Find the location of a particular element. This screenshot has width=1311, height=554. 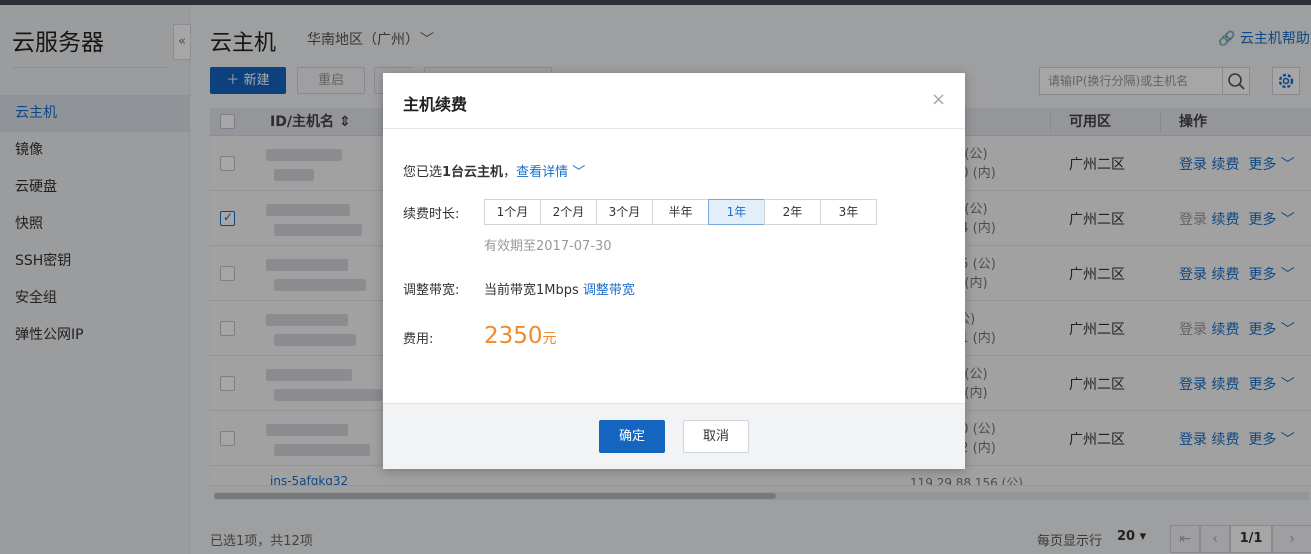

dialog-footer: 确定 取消 is located at coordinates (674, 436).